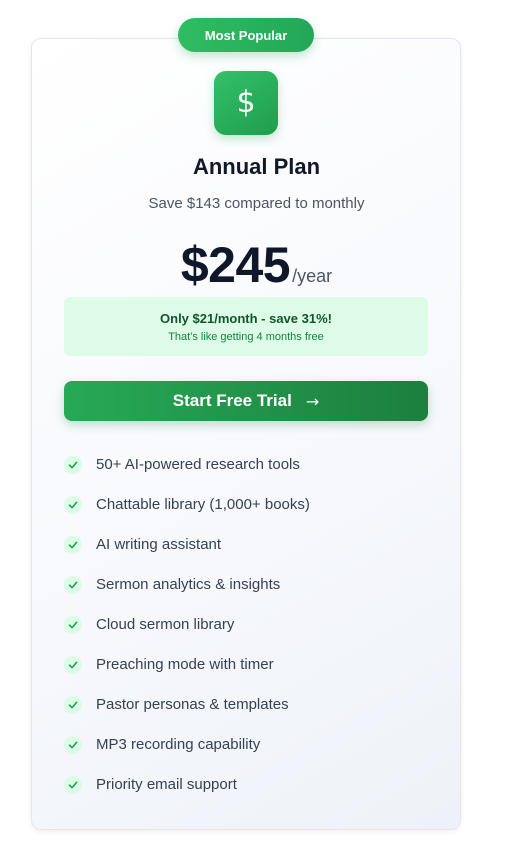  Describe the element at coordinates (235, 265) in the screenshot. I see `price-amount: $245` at that location.